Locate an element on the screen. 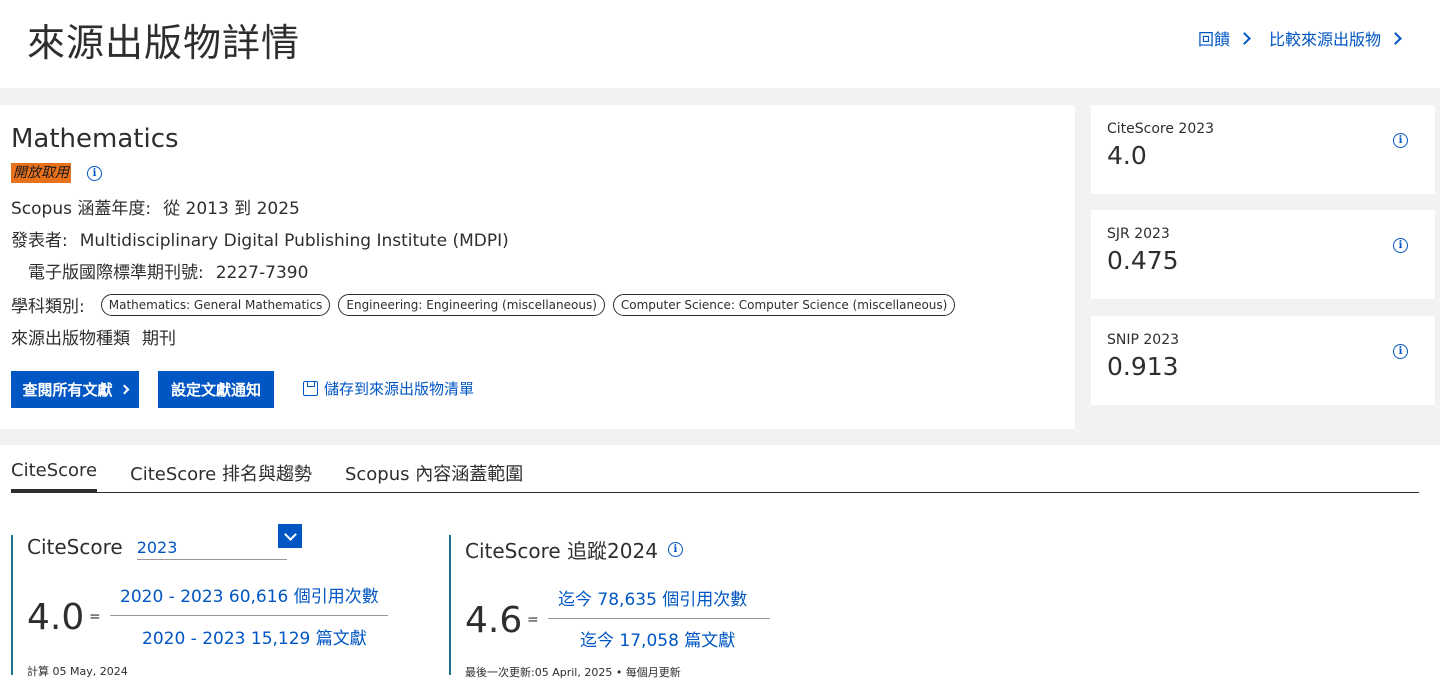 The image size is (1440, 692). journal-title: Mathematics is located at coordinates (95, 139).